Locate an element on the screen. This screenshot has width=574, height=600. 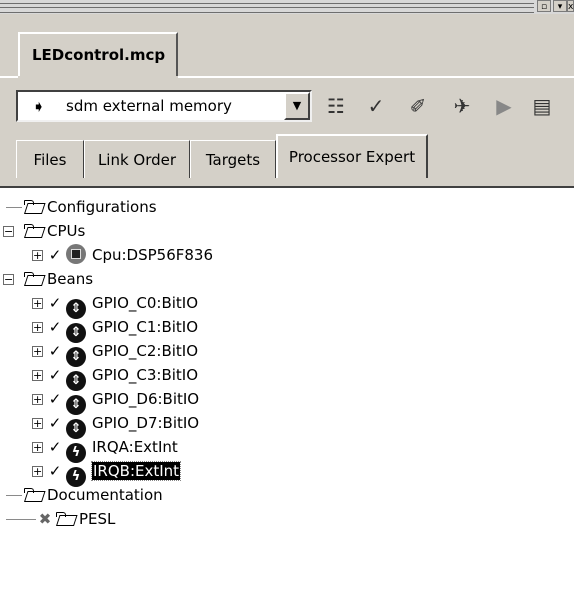
inspector-icon: ▤ is located at coordinates (542, 106).